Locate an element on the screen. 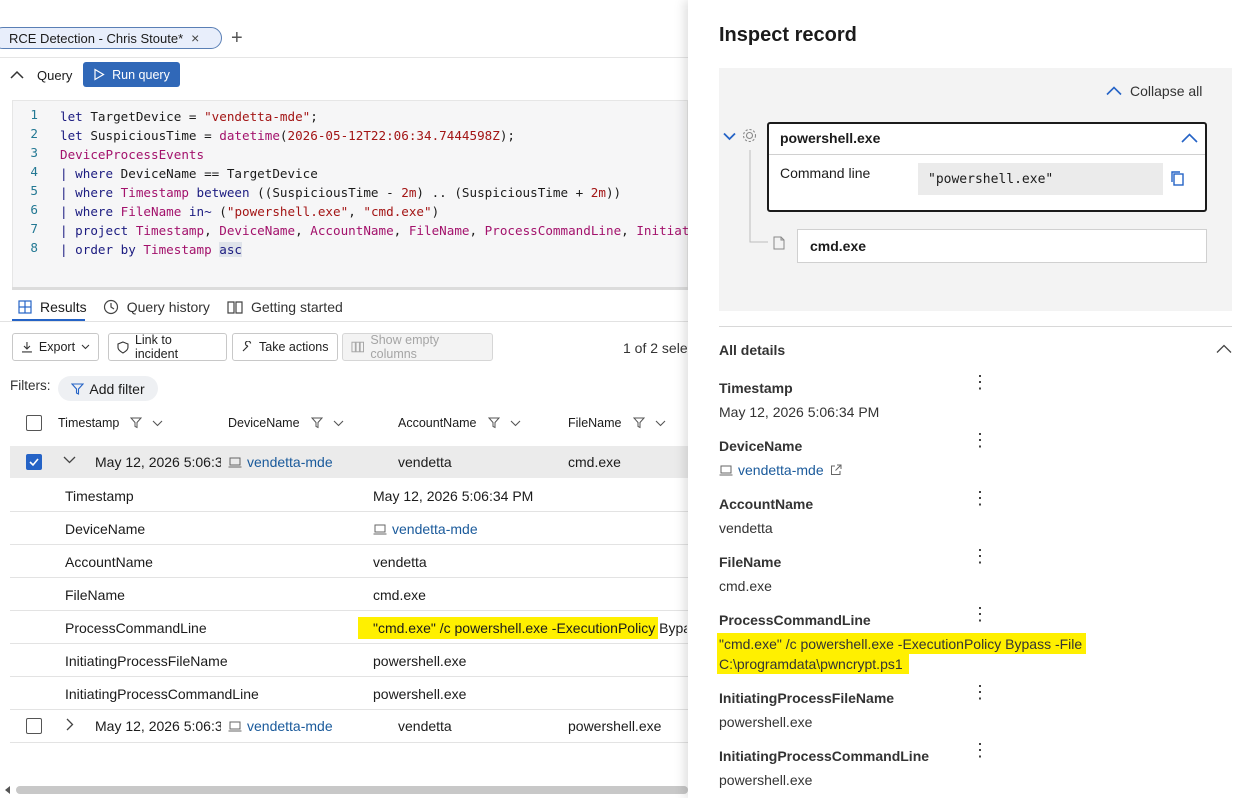  line-number: 1 is located at coordinates (34, 114).